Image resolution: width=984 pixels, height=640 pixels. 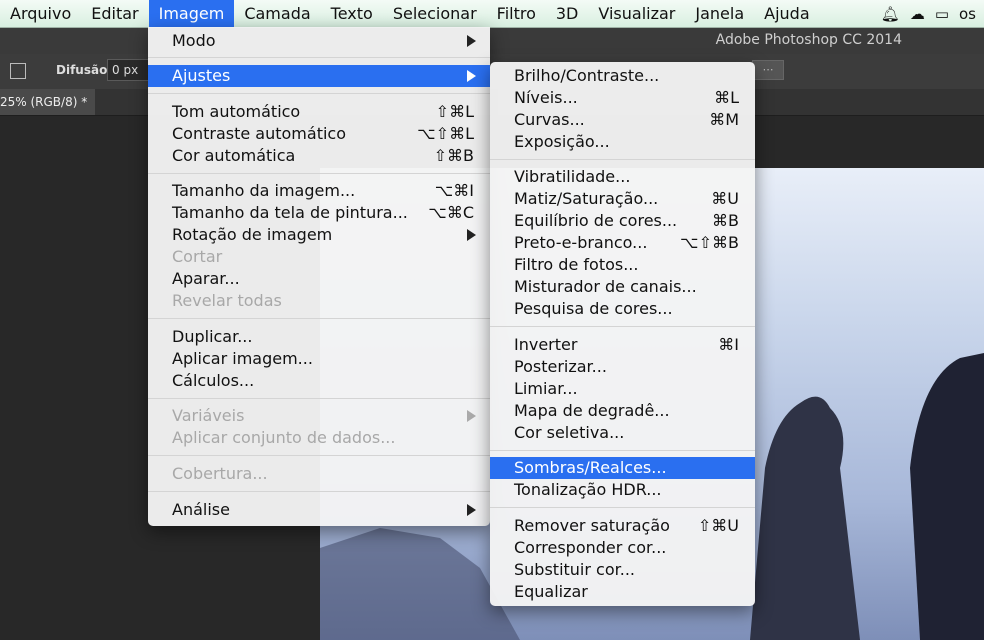 I want to click on menu-item-tom-automatico: Tom automático ⇧⌘L, so click(x=319, y=112).